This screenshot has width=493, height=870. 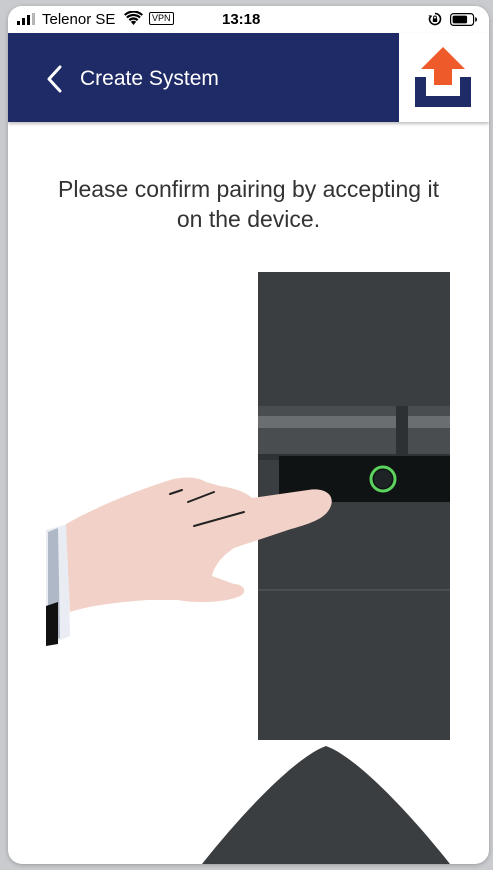 What do you see at coordinates (248, 77) in the screenshot?
I see `app-header: Create System` at bounding box center [248, 77].